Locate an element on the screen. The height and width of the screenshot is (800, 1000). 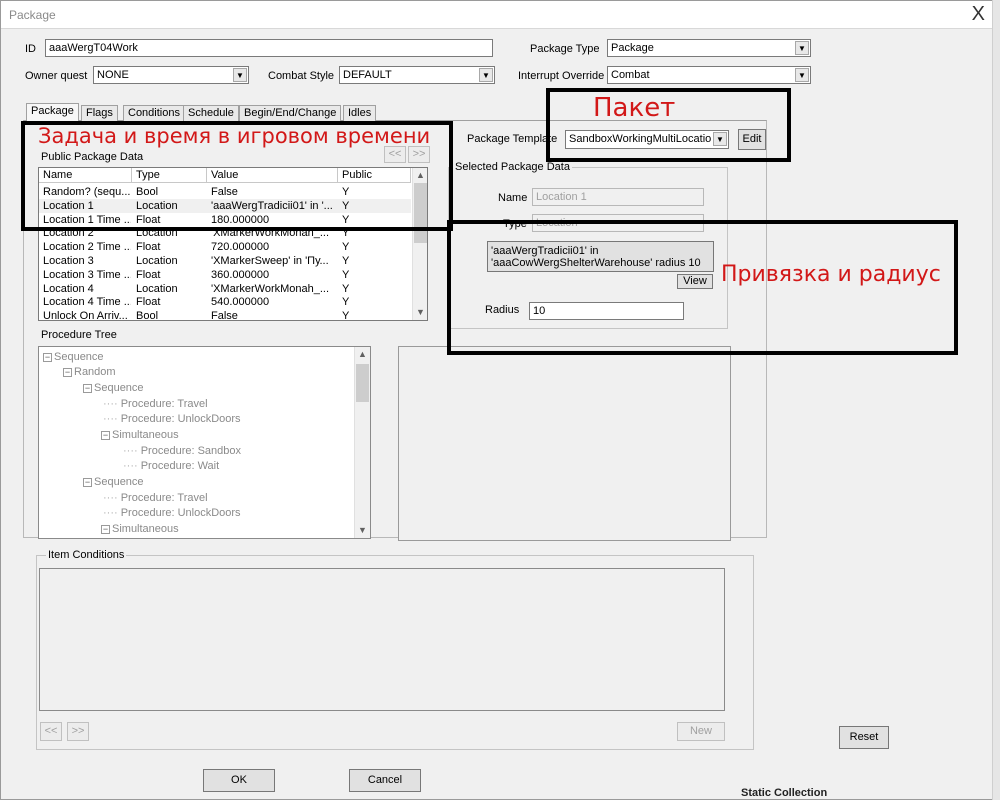
close-button: X is located at coordinates (978, 14).